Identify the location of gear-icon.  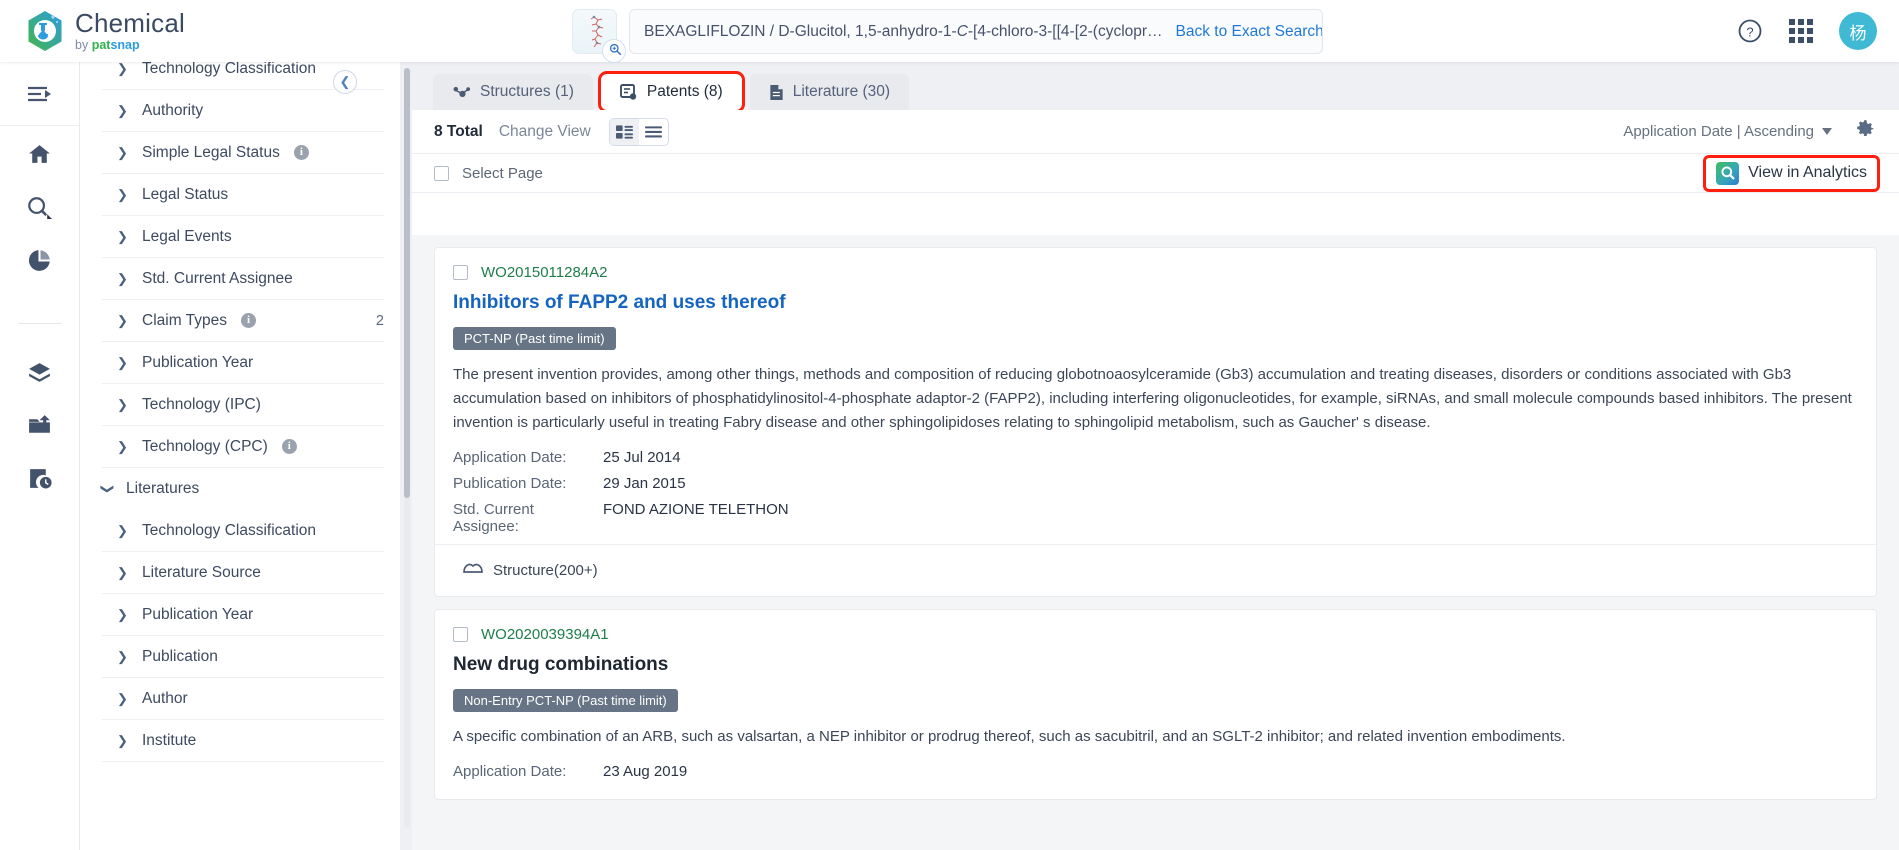
(1866, 132).